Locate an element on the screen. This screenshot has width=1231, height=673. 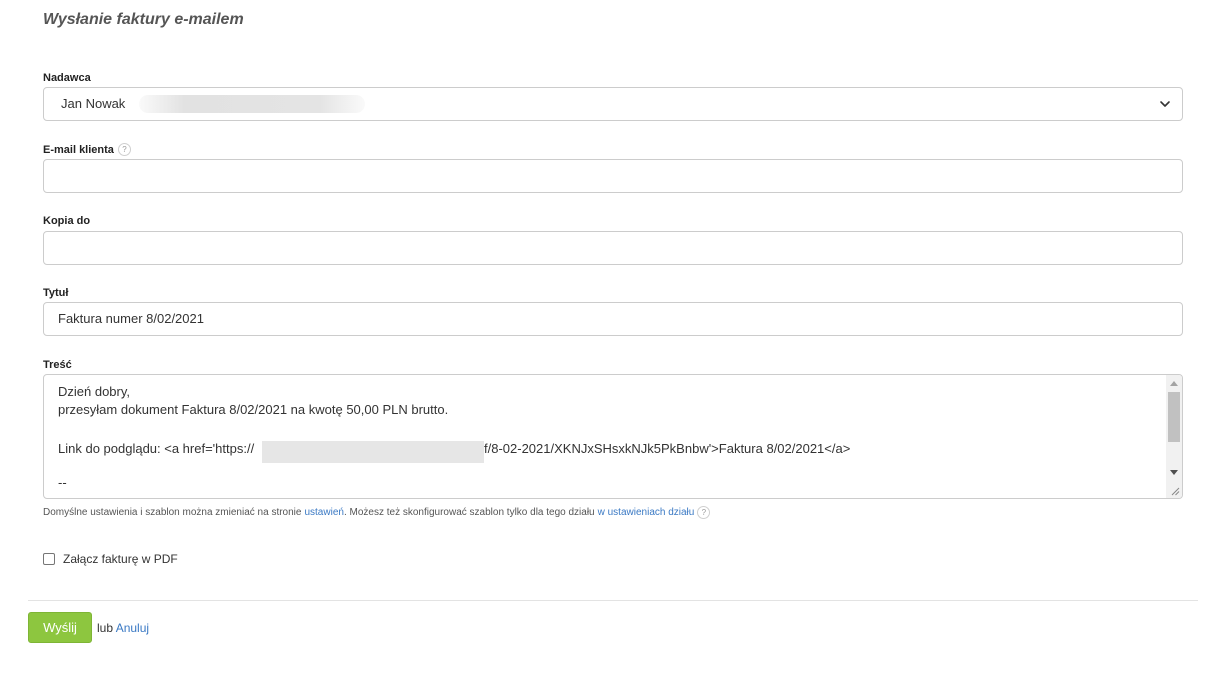
sender-label: Nadawca is located at coordinates (67, 78).